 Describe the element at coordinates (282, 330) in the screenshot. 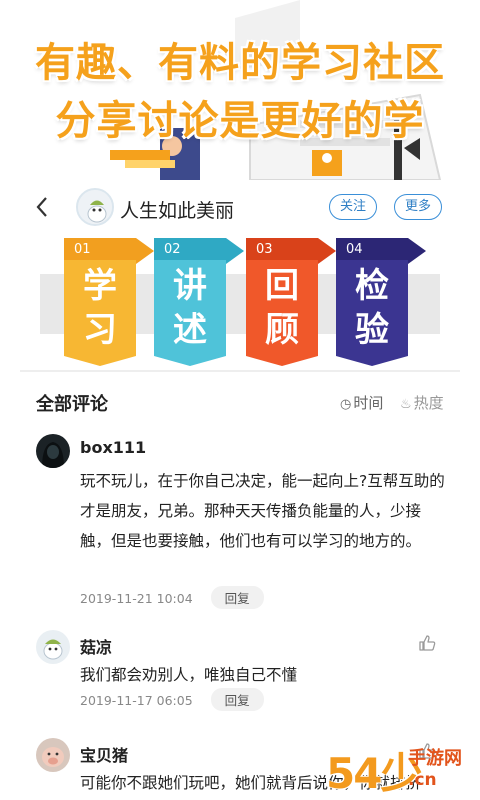

I see `step-char: 顾` at that location.